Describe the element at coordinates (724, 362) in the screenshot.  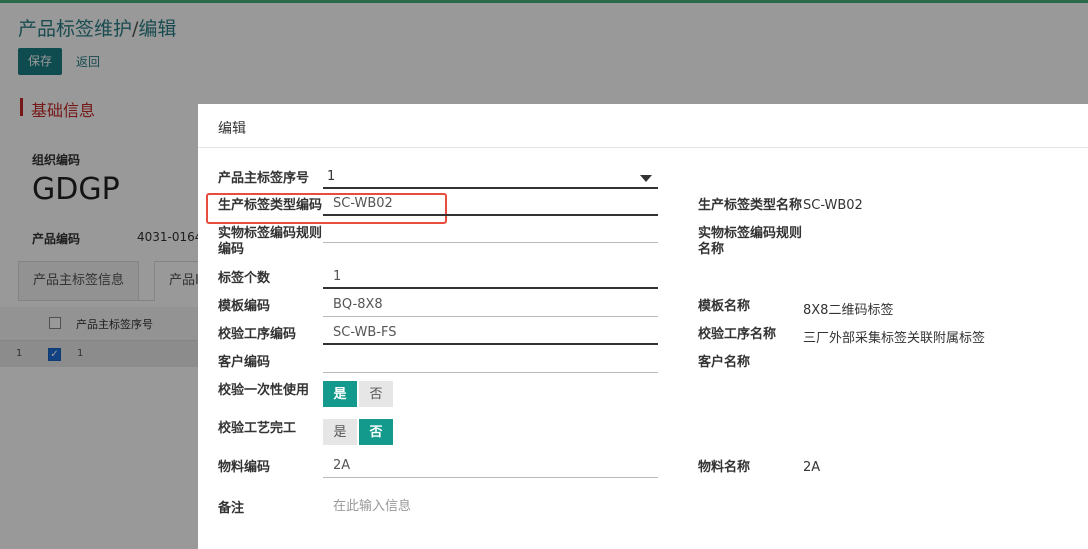
I see `customer-name-label: 客户名称` at that location.